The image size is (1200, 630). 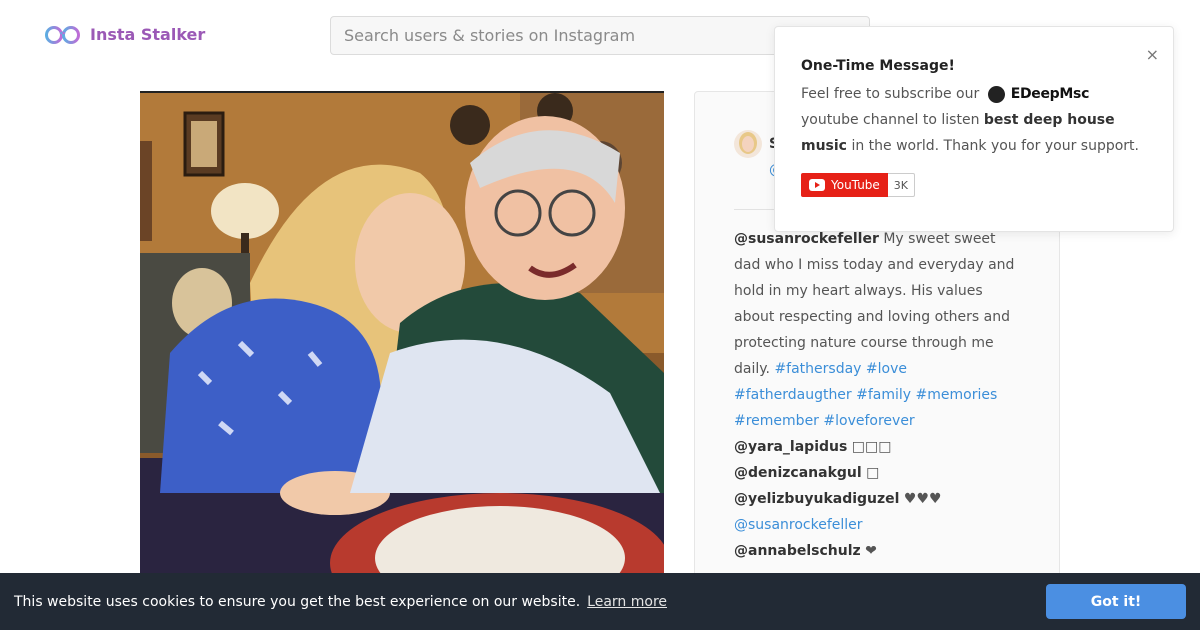 I want to click on hashtag: #loveforever, so click(x=868, y=421).